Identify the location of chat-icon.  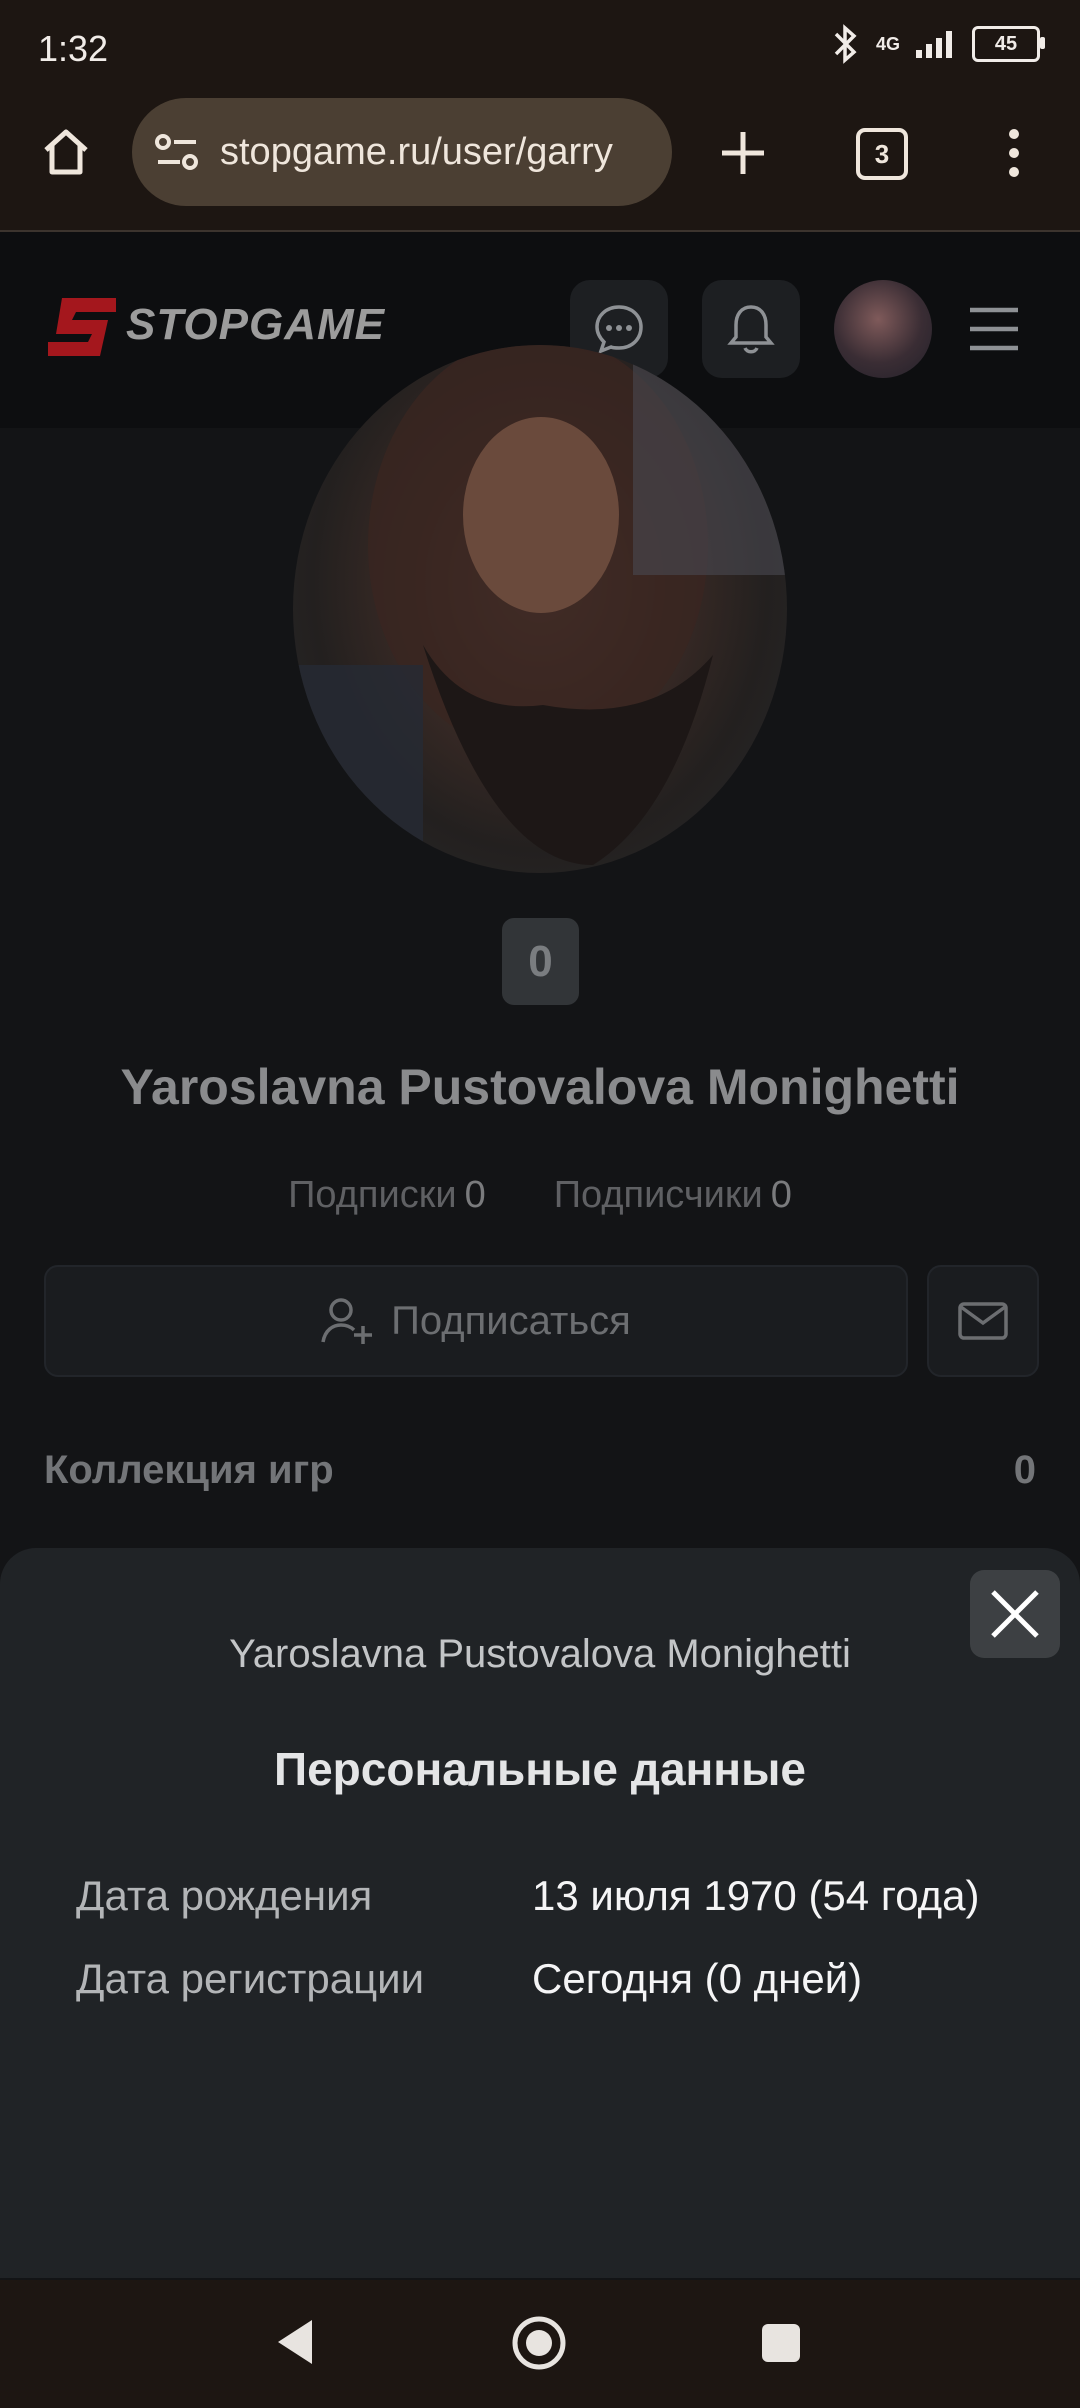
(619, 330).